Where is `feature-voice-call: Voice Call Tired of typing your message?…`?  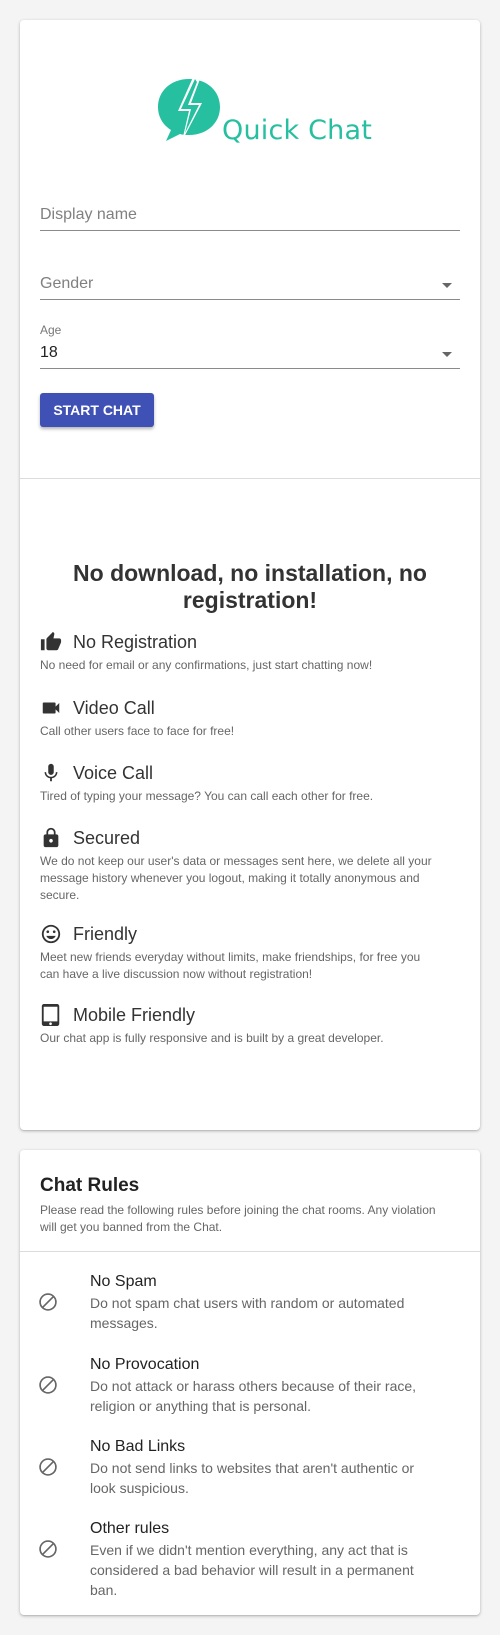
feature-voice-call: Voice Call Tired of typing your message?… is located at coordinates (250, 783).